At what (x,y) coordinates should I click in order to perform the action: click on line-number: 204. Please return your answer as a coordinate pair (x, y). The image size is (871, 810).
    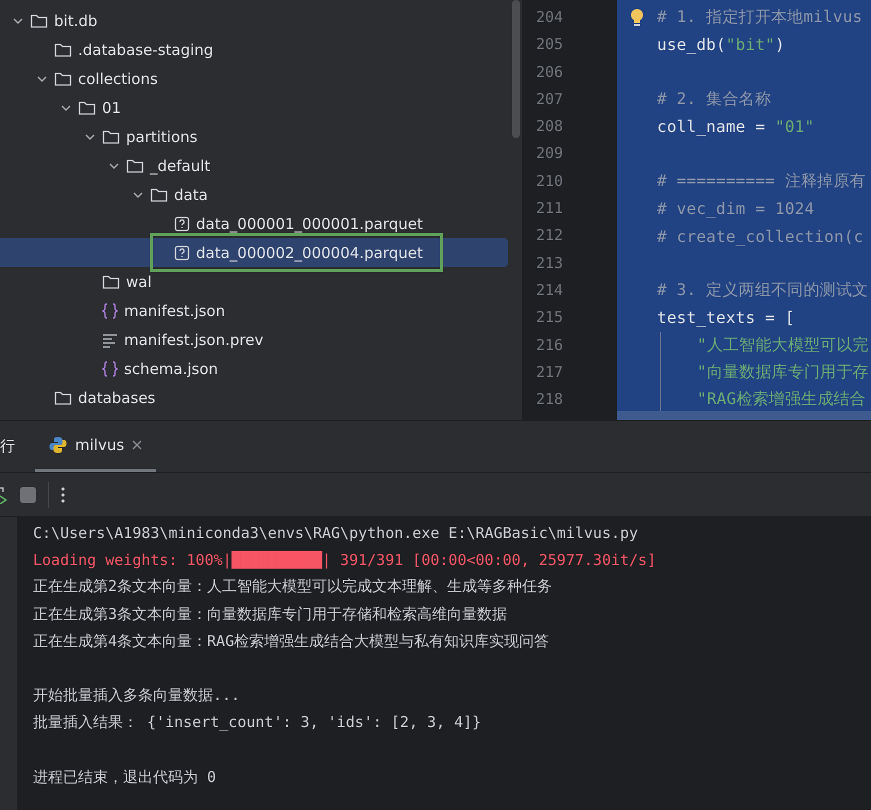
    Looking at the image, I should click on (549, 17).